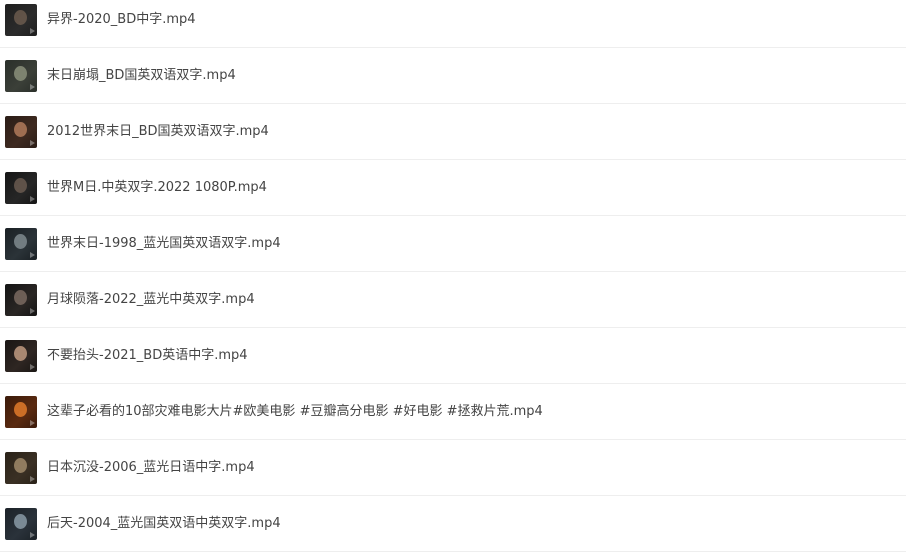 The height and width of the screenshot is (552, 906). What do you see at coordinates (471, 76) in the screenshot?
I see `file-name-link: 末日崩塌_BD国英双语双字.mp4` at bounding box center [471, 76].